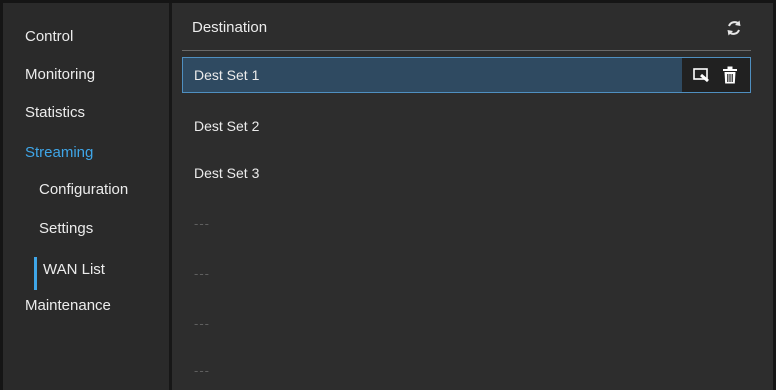  What do you see at coordinates (466, 75) in the screenshot?
I see `destination-row: Dest Set 1` at bounding box center [466, 75].